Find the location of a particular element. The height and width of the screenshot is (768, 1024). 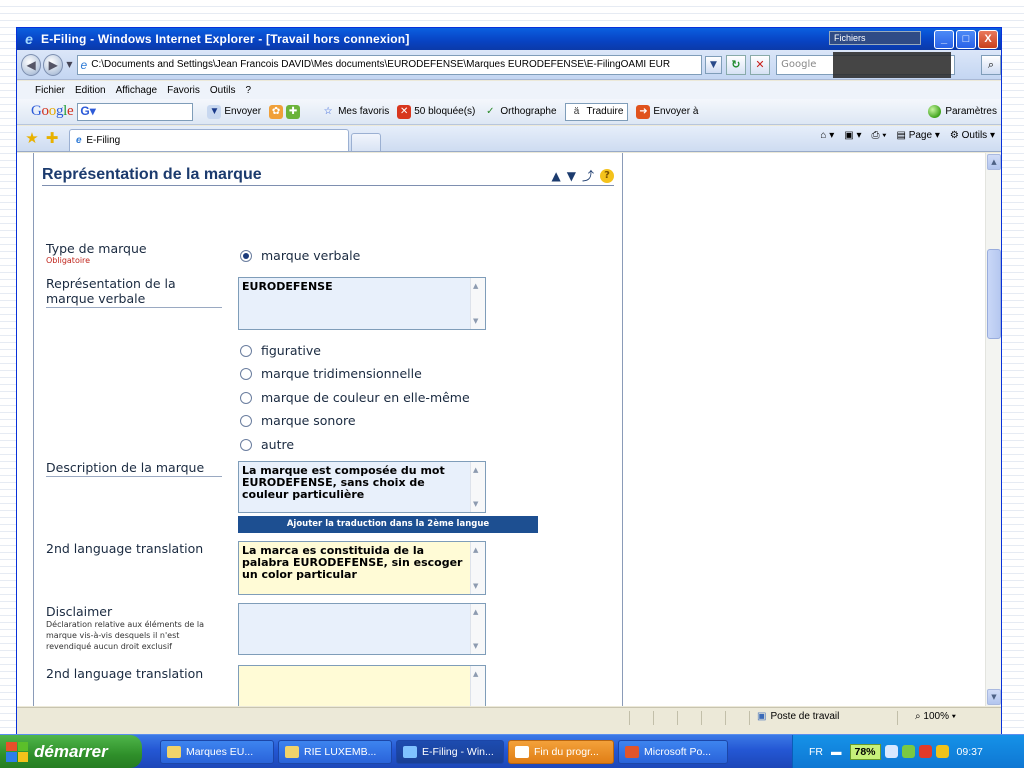

search-icon: ⌕ is located at coordinates (991, 64).